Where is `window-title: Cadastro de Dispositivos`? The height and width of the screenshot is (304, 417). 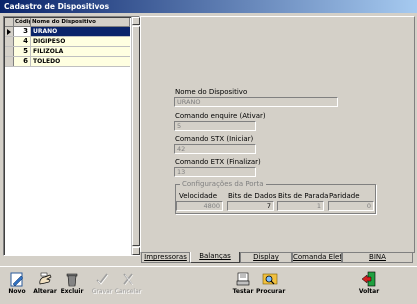 window-title: Cadastro de Dispositivos is located at coordinates (208, 6).